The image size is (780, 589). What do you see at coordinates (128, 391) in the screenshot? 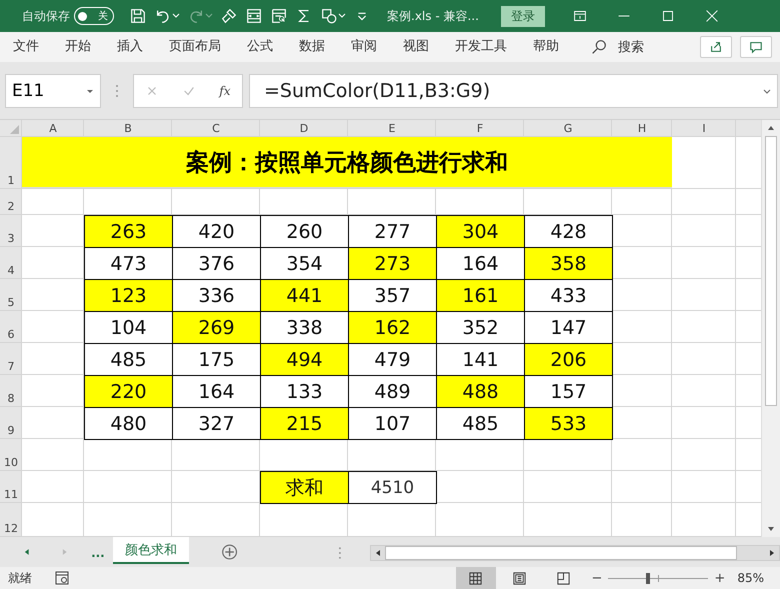
I see `table-cell: 220` at bounding box center [128, 391].